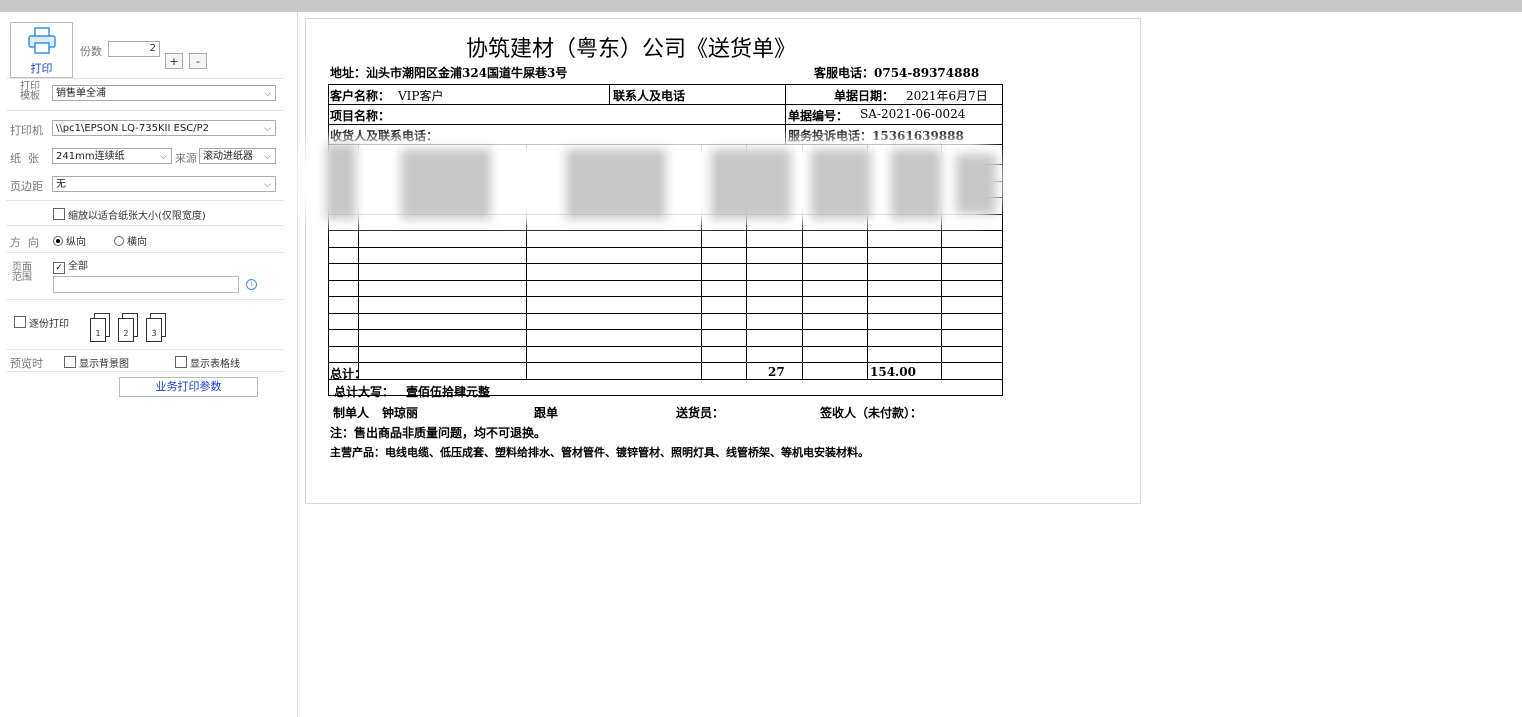 The height and width of the screenshot is (717, 1522). Describe the element at coordinates (174, 61) in the screenshot. I see `copies-plus-button: +` at that location.